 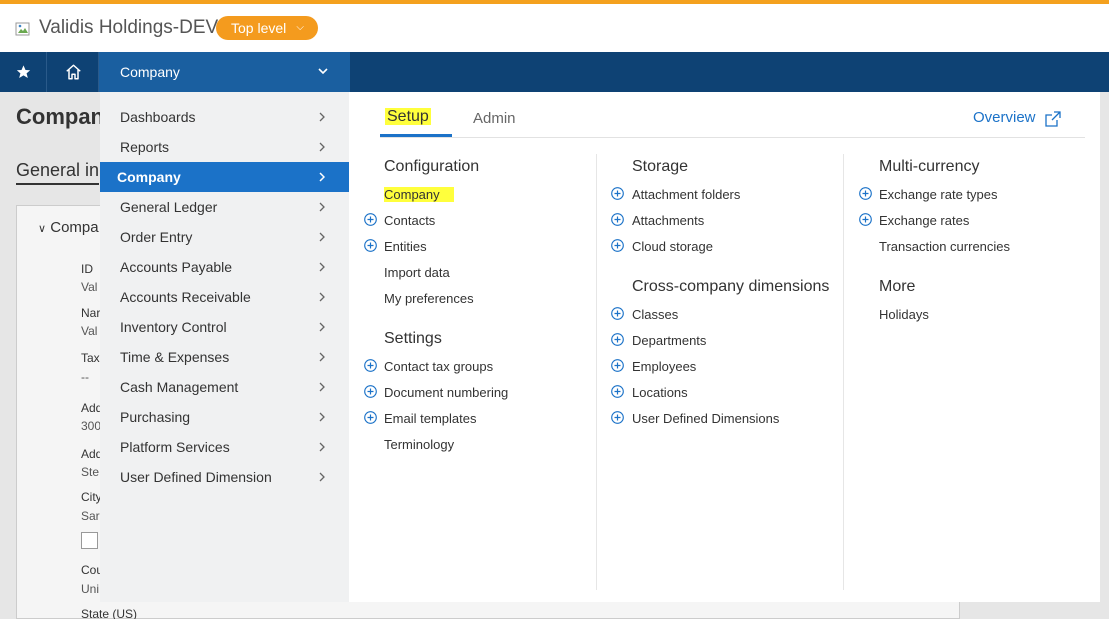 What do you see at coordinates (224, 267) in the screenshot?
I see `menu-item-accounts-payable: Accounts Payable` at bounding box center [224, 267].